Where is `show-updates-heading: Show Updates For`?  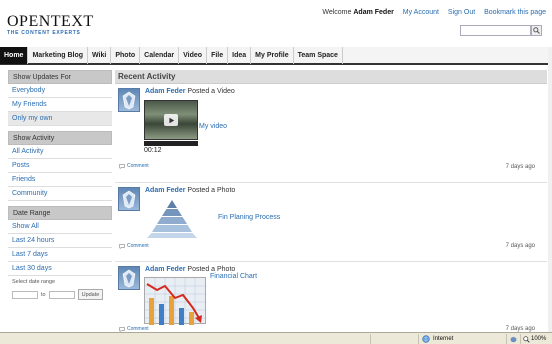 show-updates-heading: Show Updates For is located at coordinates (60, 77).